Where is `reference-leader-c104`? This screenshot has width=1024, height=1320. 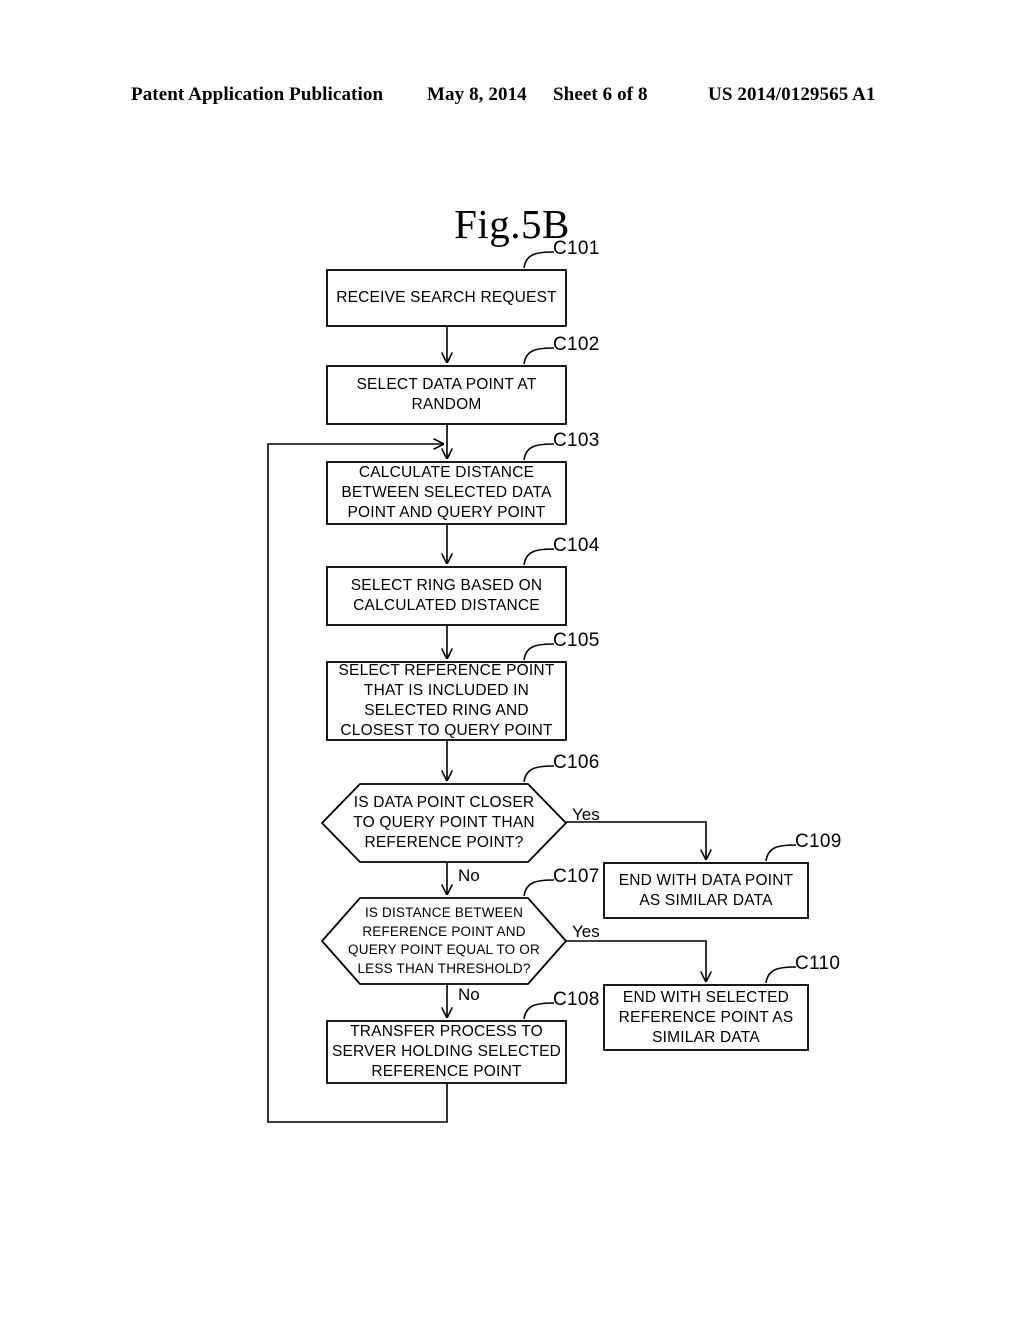
reference-leader-c104 is located at coordinates (539, 557).